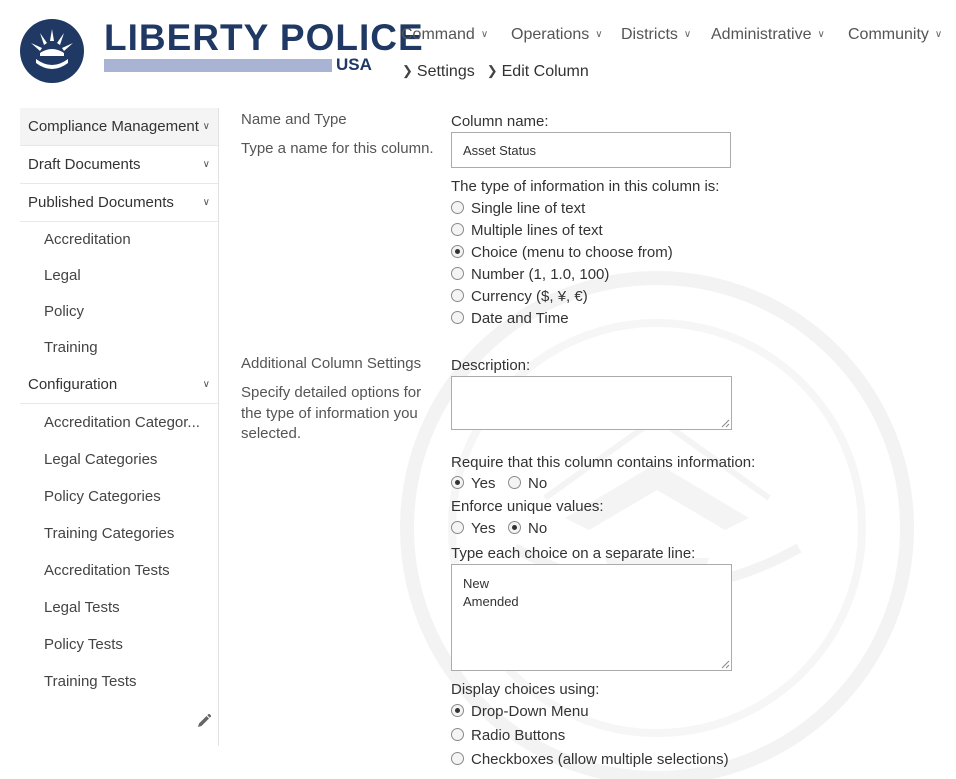 This screenshot has height=779, width=956. What do you see at coordinates (572, 252) in the screenshot?
I see `radio-label: Choice (menu to choose from)` at bounding box center [572, 252].